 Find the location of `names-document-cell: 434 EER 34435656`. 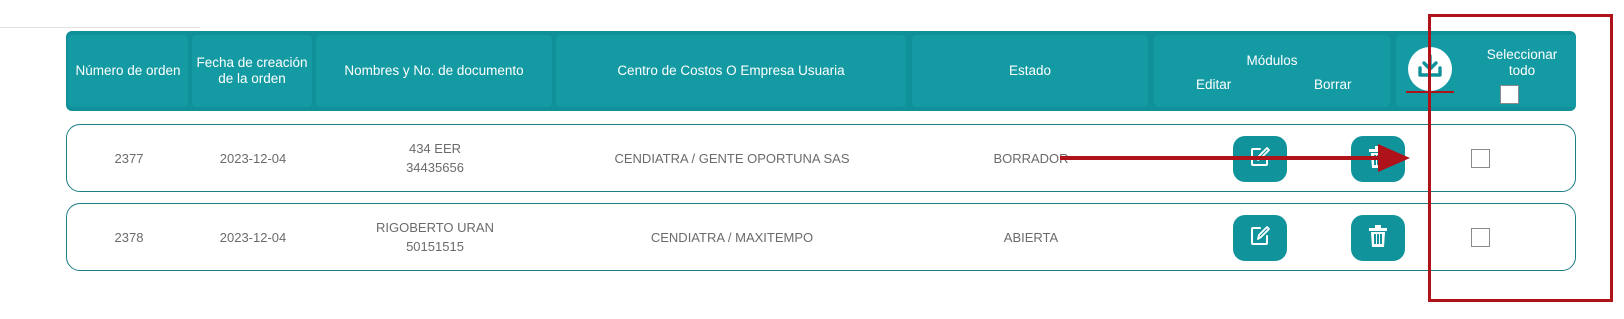

names-document-cell: 434 EER 34435656 is located at coordinates (435, 158).